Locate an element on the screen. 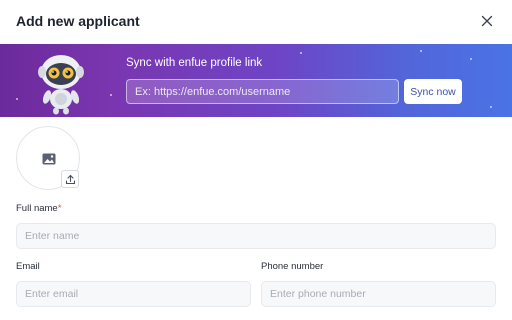  dialog-header: Add new applicant is located at coordinates (256, 22).